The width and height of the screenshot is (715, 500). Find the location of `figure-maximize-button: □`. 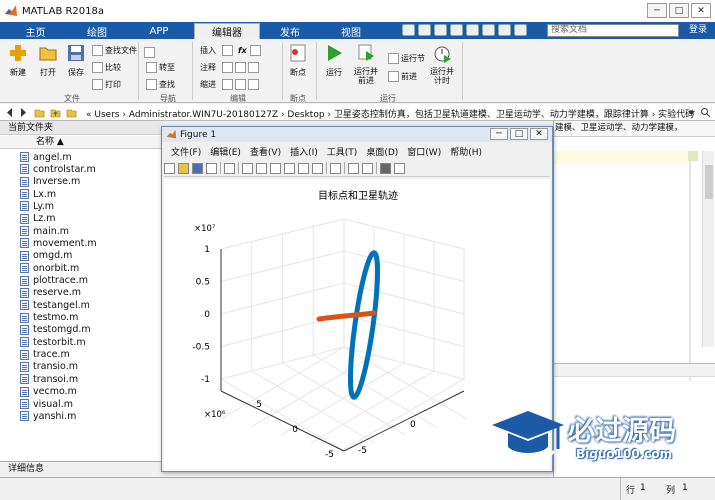

figure-maximize-button: □ is located at coordinates (519, 134).